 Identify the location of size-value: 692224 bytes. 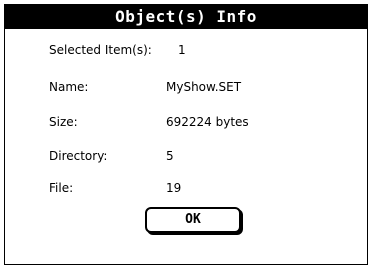
(207, 122).